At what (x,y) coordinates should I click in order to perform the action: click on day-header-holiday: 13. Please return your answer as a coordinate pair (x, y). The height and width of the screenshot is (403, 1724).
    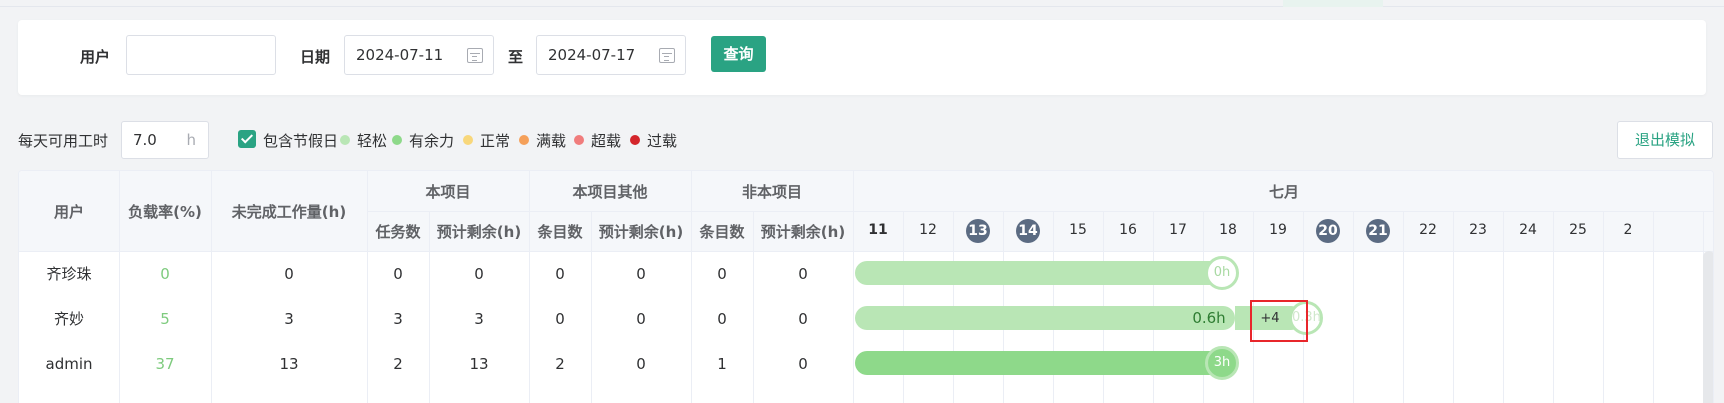
    Looking at the image, I should click on (978, 231).